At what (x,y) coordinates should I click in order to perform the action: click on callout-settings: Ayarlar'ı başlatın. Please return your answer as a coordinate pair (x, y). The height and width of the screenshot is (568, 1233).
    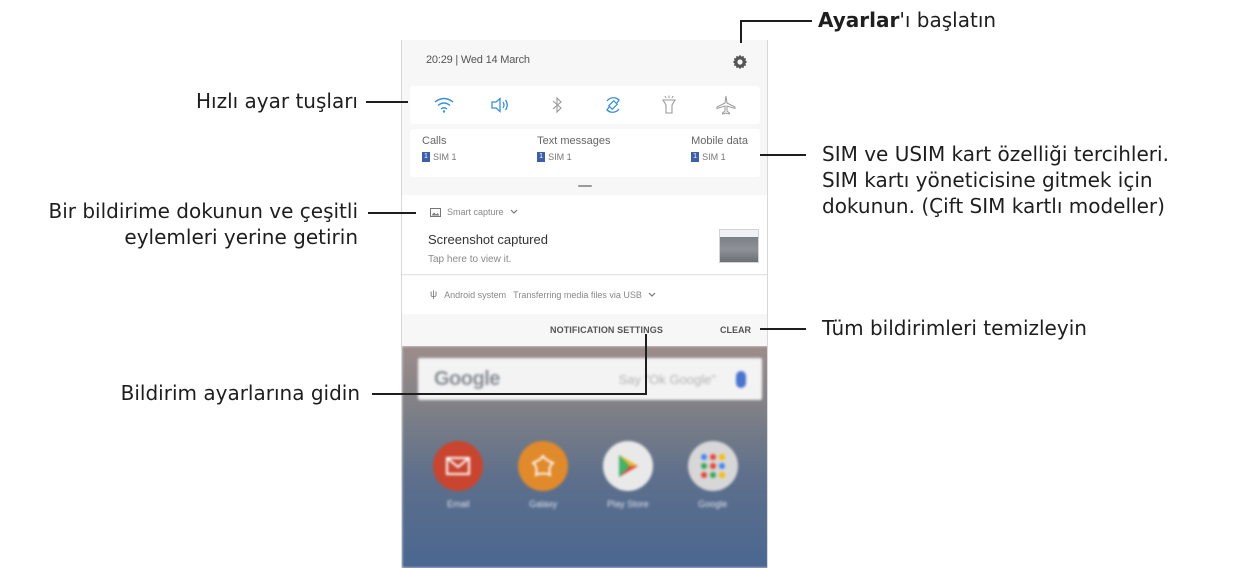
    Looking at the image, I should click on (907, 20).